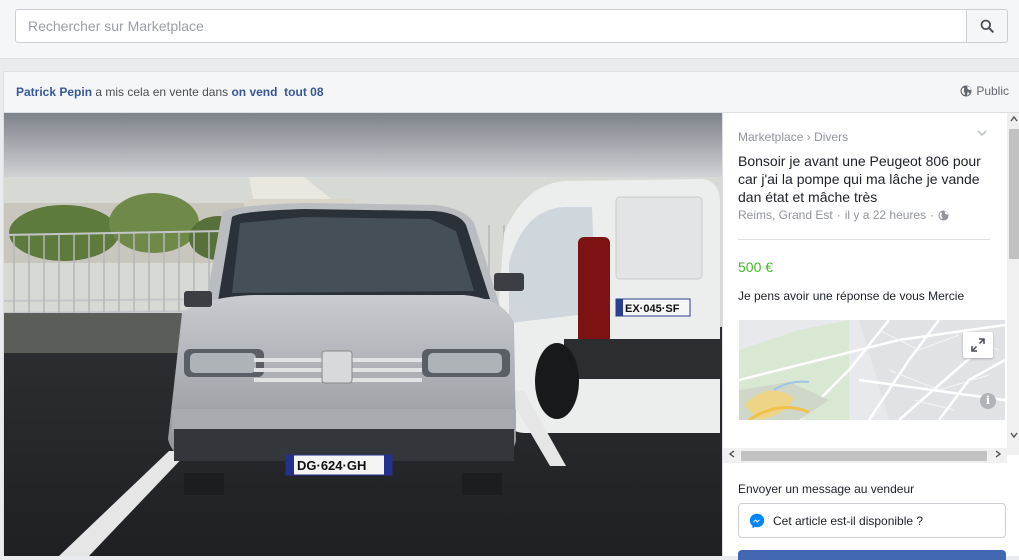  Describe the element at coordinates (998, 455) in the screenshot. I see `scroll-right-arrow-icon` at that location.